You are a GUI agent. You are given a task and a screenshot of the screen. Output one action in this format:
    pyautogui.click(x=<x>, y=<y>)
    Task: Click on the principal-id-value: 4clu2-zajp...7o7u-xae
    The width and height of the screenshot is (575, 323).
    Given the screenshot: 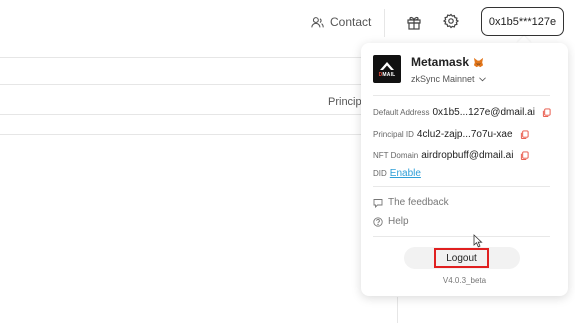 What is the action you would take?
    pyautogui.click(x=464, y=134)
    